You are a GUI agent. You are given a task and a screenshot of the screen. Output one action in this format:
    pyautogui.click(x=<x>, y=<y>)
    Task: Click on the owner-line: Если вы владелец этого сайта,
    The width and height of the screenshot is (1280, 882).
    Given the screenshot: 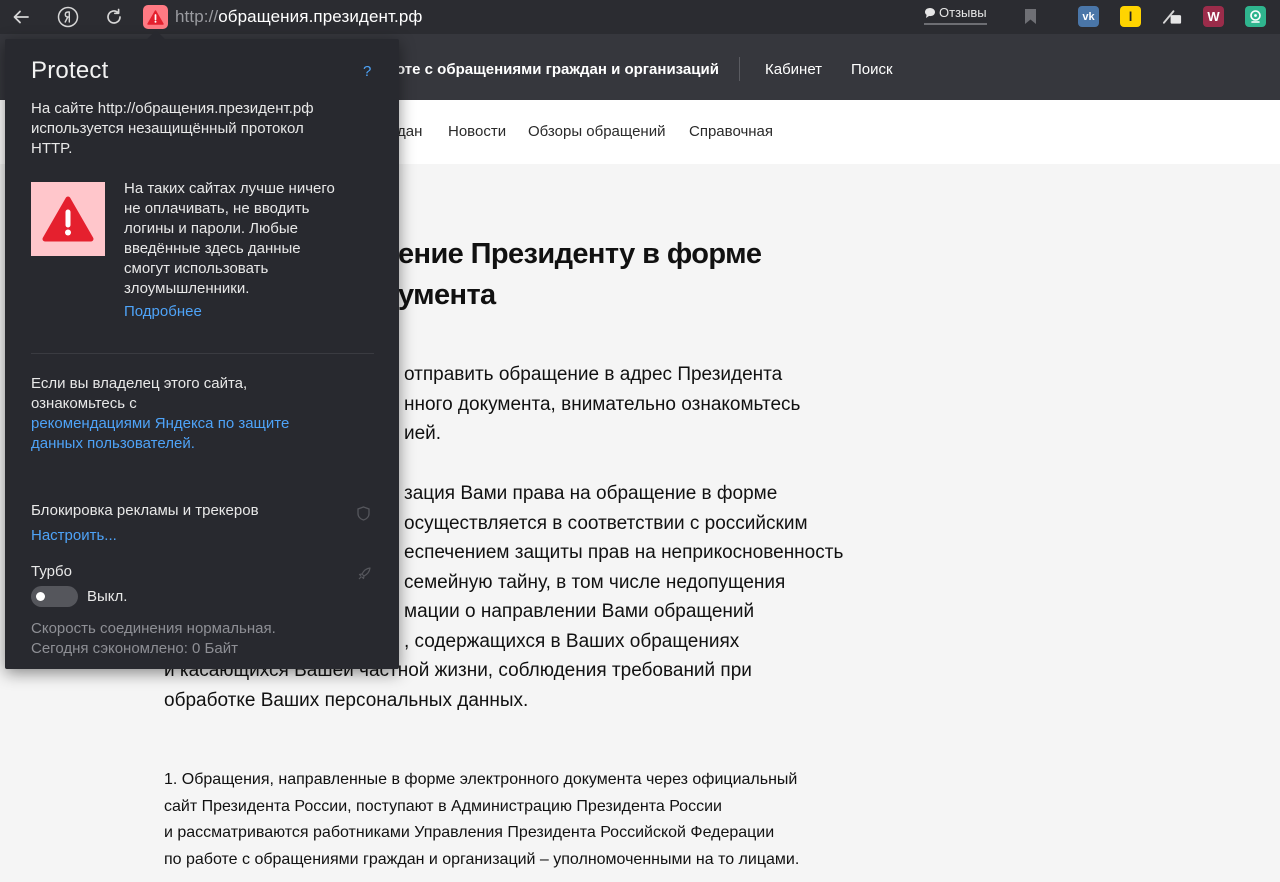 What is the action you would take?
    pyautogui.click(x=139, y=383)
    